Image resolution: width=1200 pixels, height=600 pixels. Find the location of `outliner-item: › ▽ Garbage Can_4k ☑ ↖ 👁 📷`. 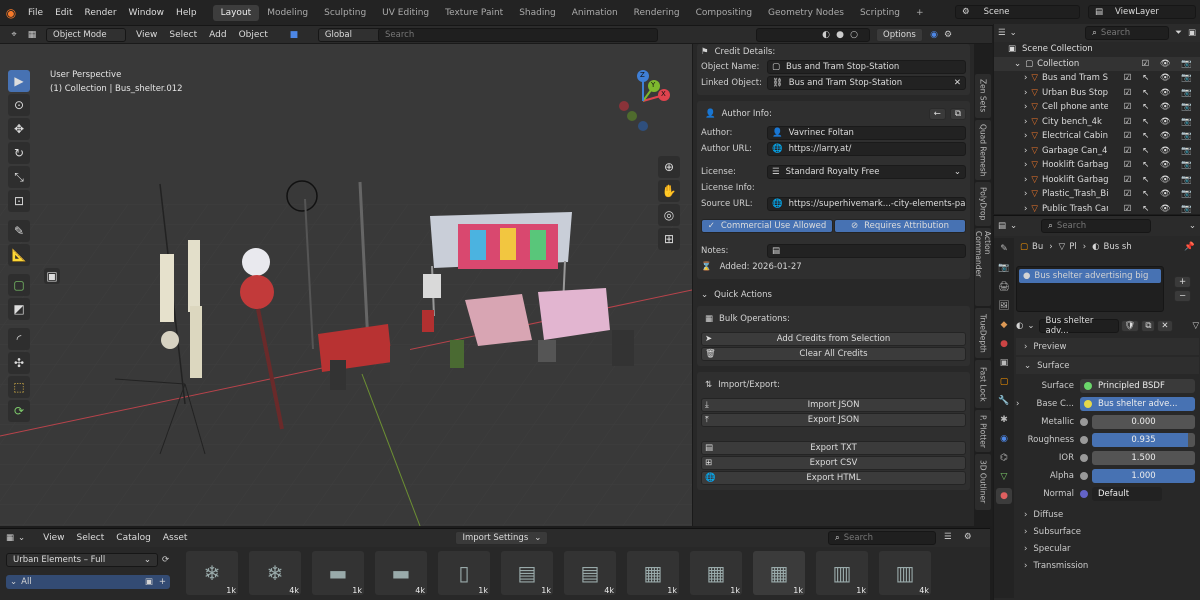

outliner-item: › ▽ Garbage Can_4k ☑ ↖ 👁 📷 is located at coordinates (1097, 151).